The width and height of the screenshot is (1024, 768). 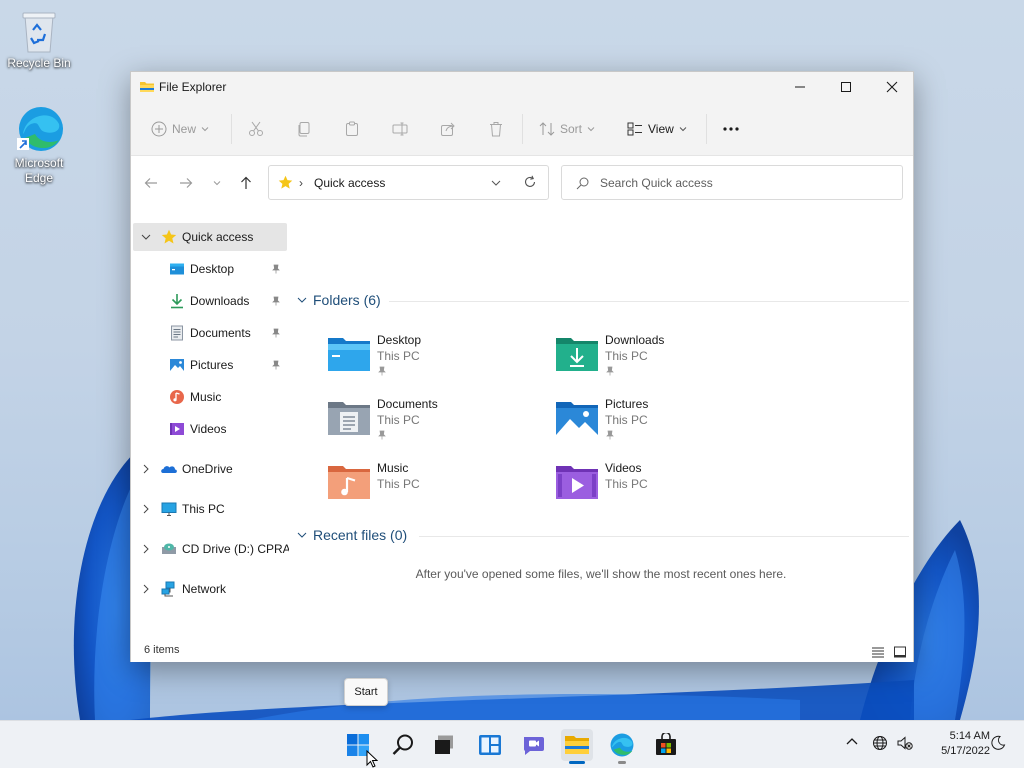 What do you see at coordinates (534, 745) in the screenshot?
I see `chat-button` at bounding box center [534, 745].